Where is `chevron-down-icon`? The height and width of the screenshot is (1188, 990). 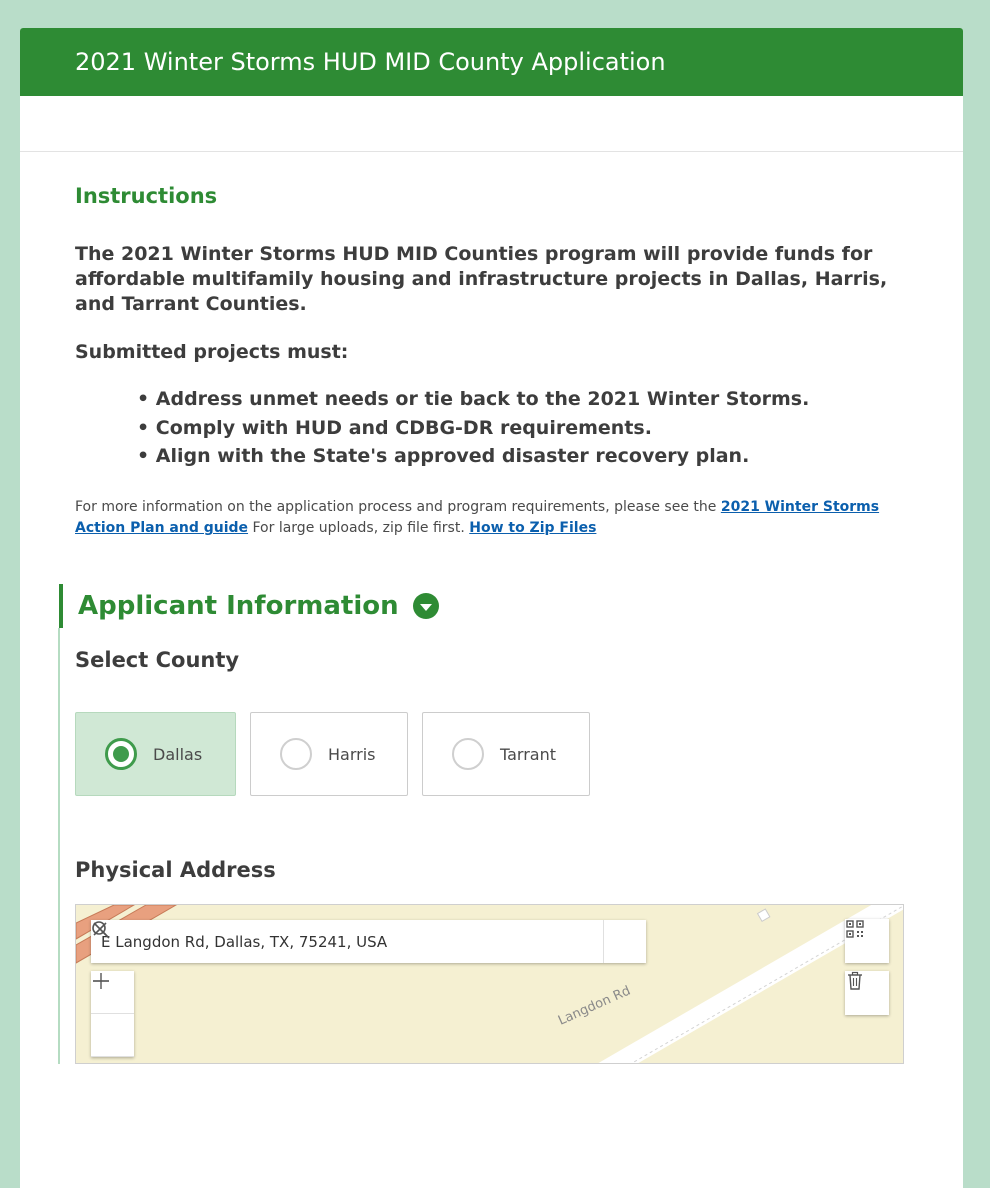
chevron-down-icon is located at coordinates (425, 606).